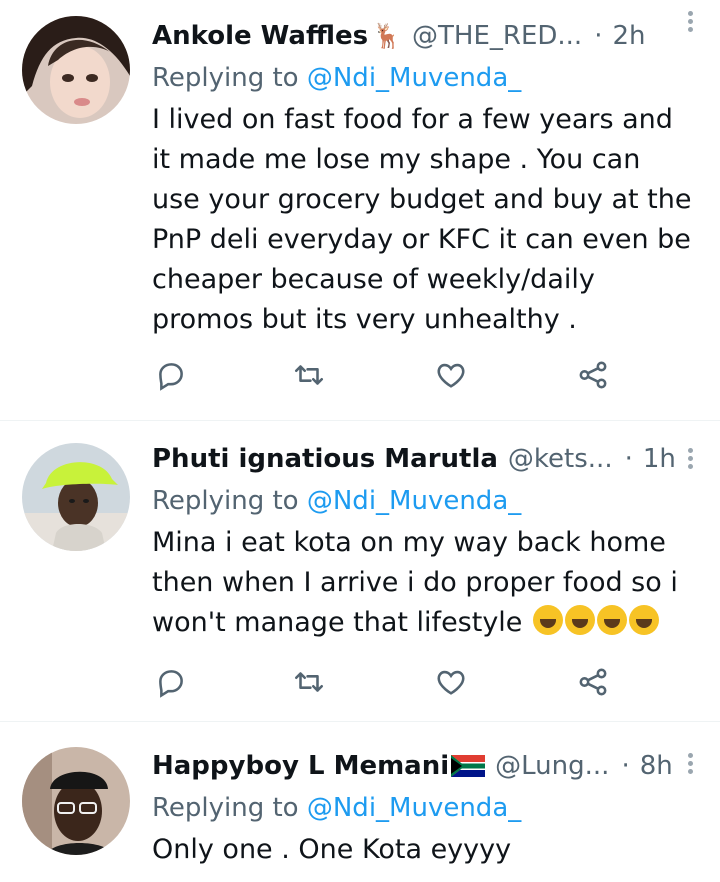 This screenshot has height=882, width=720. I want to click on display-name: Ankole Waffles, so click(260, 36).